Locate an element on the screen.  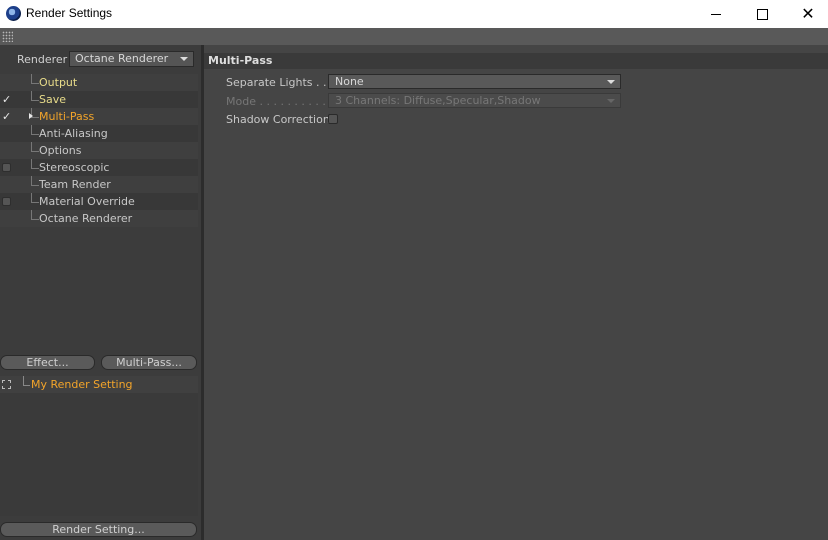
tree-item: Material Override is located at coordinates (99, 201).